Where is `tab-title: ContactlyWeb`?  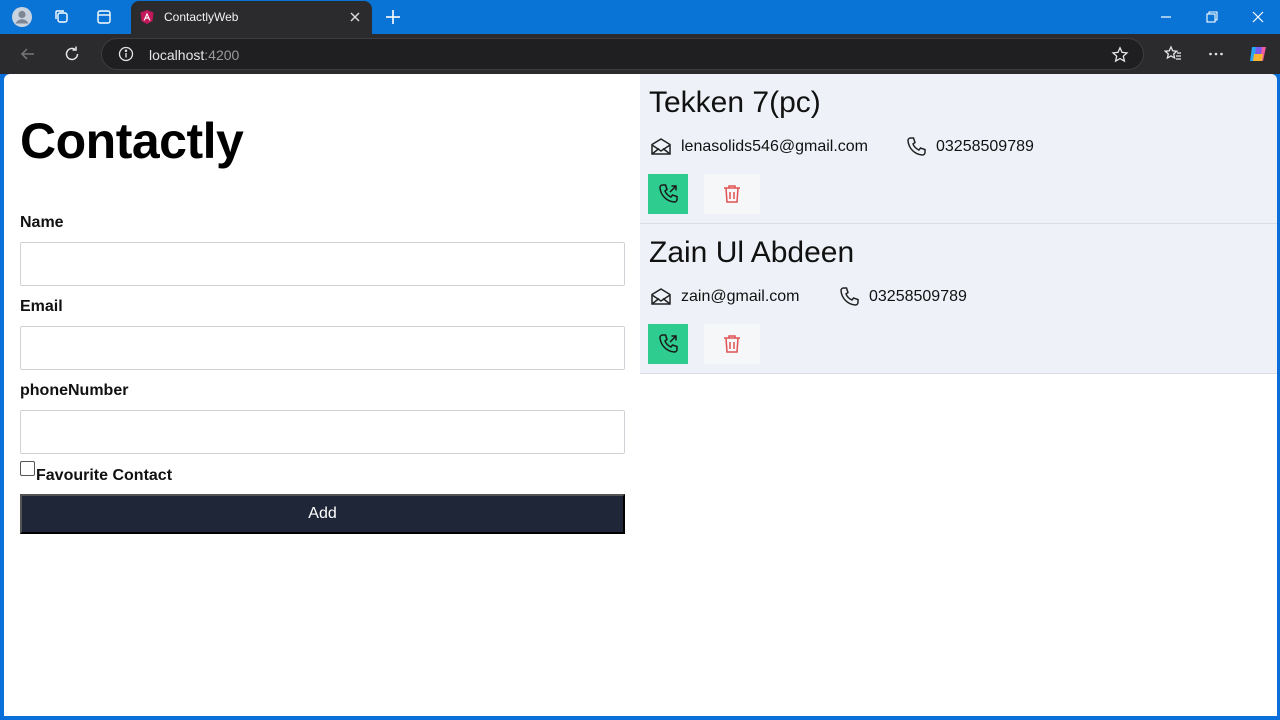 tab-title: ContactlyWeb is located at coordinates (201, 17).